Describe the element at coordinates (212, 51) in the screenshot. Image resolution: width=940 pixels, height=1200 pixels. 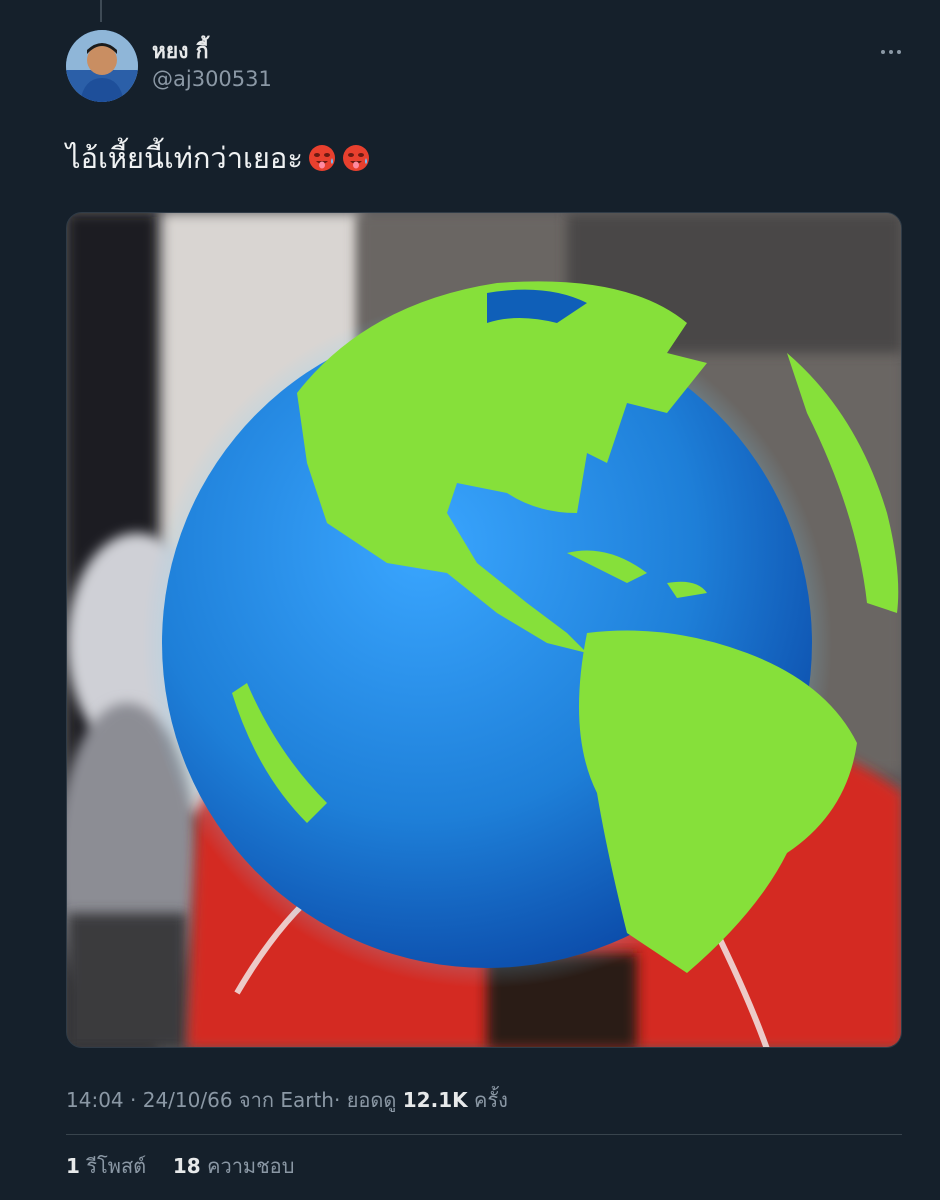
I see `display-name: หยง กี้` at that location.